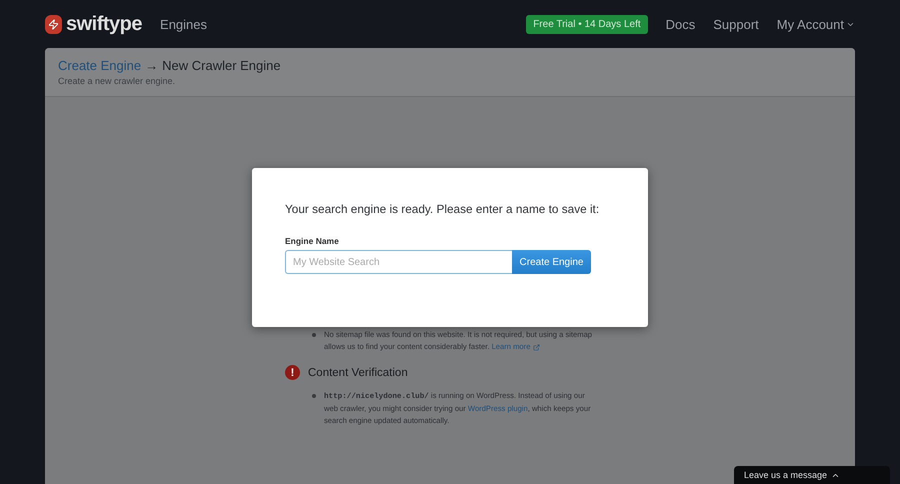 The image size is (900, 484). Describe the element at coordinates (812, 475) in the screenshot. I see `message-tab: Leave us a message` at that location.